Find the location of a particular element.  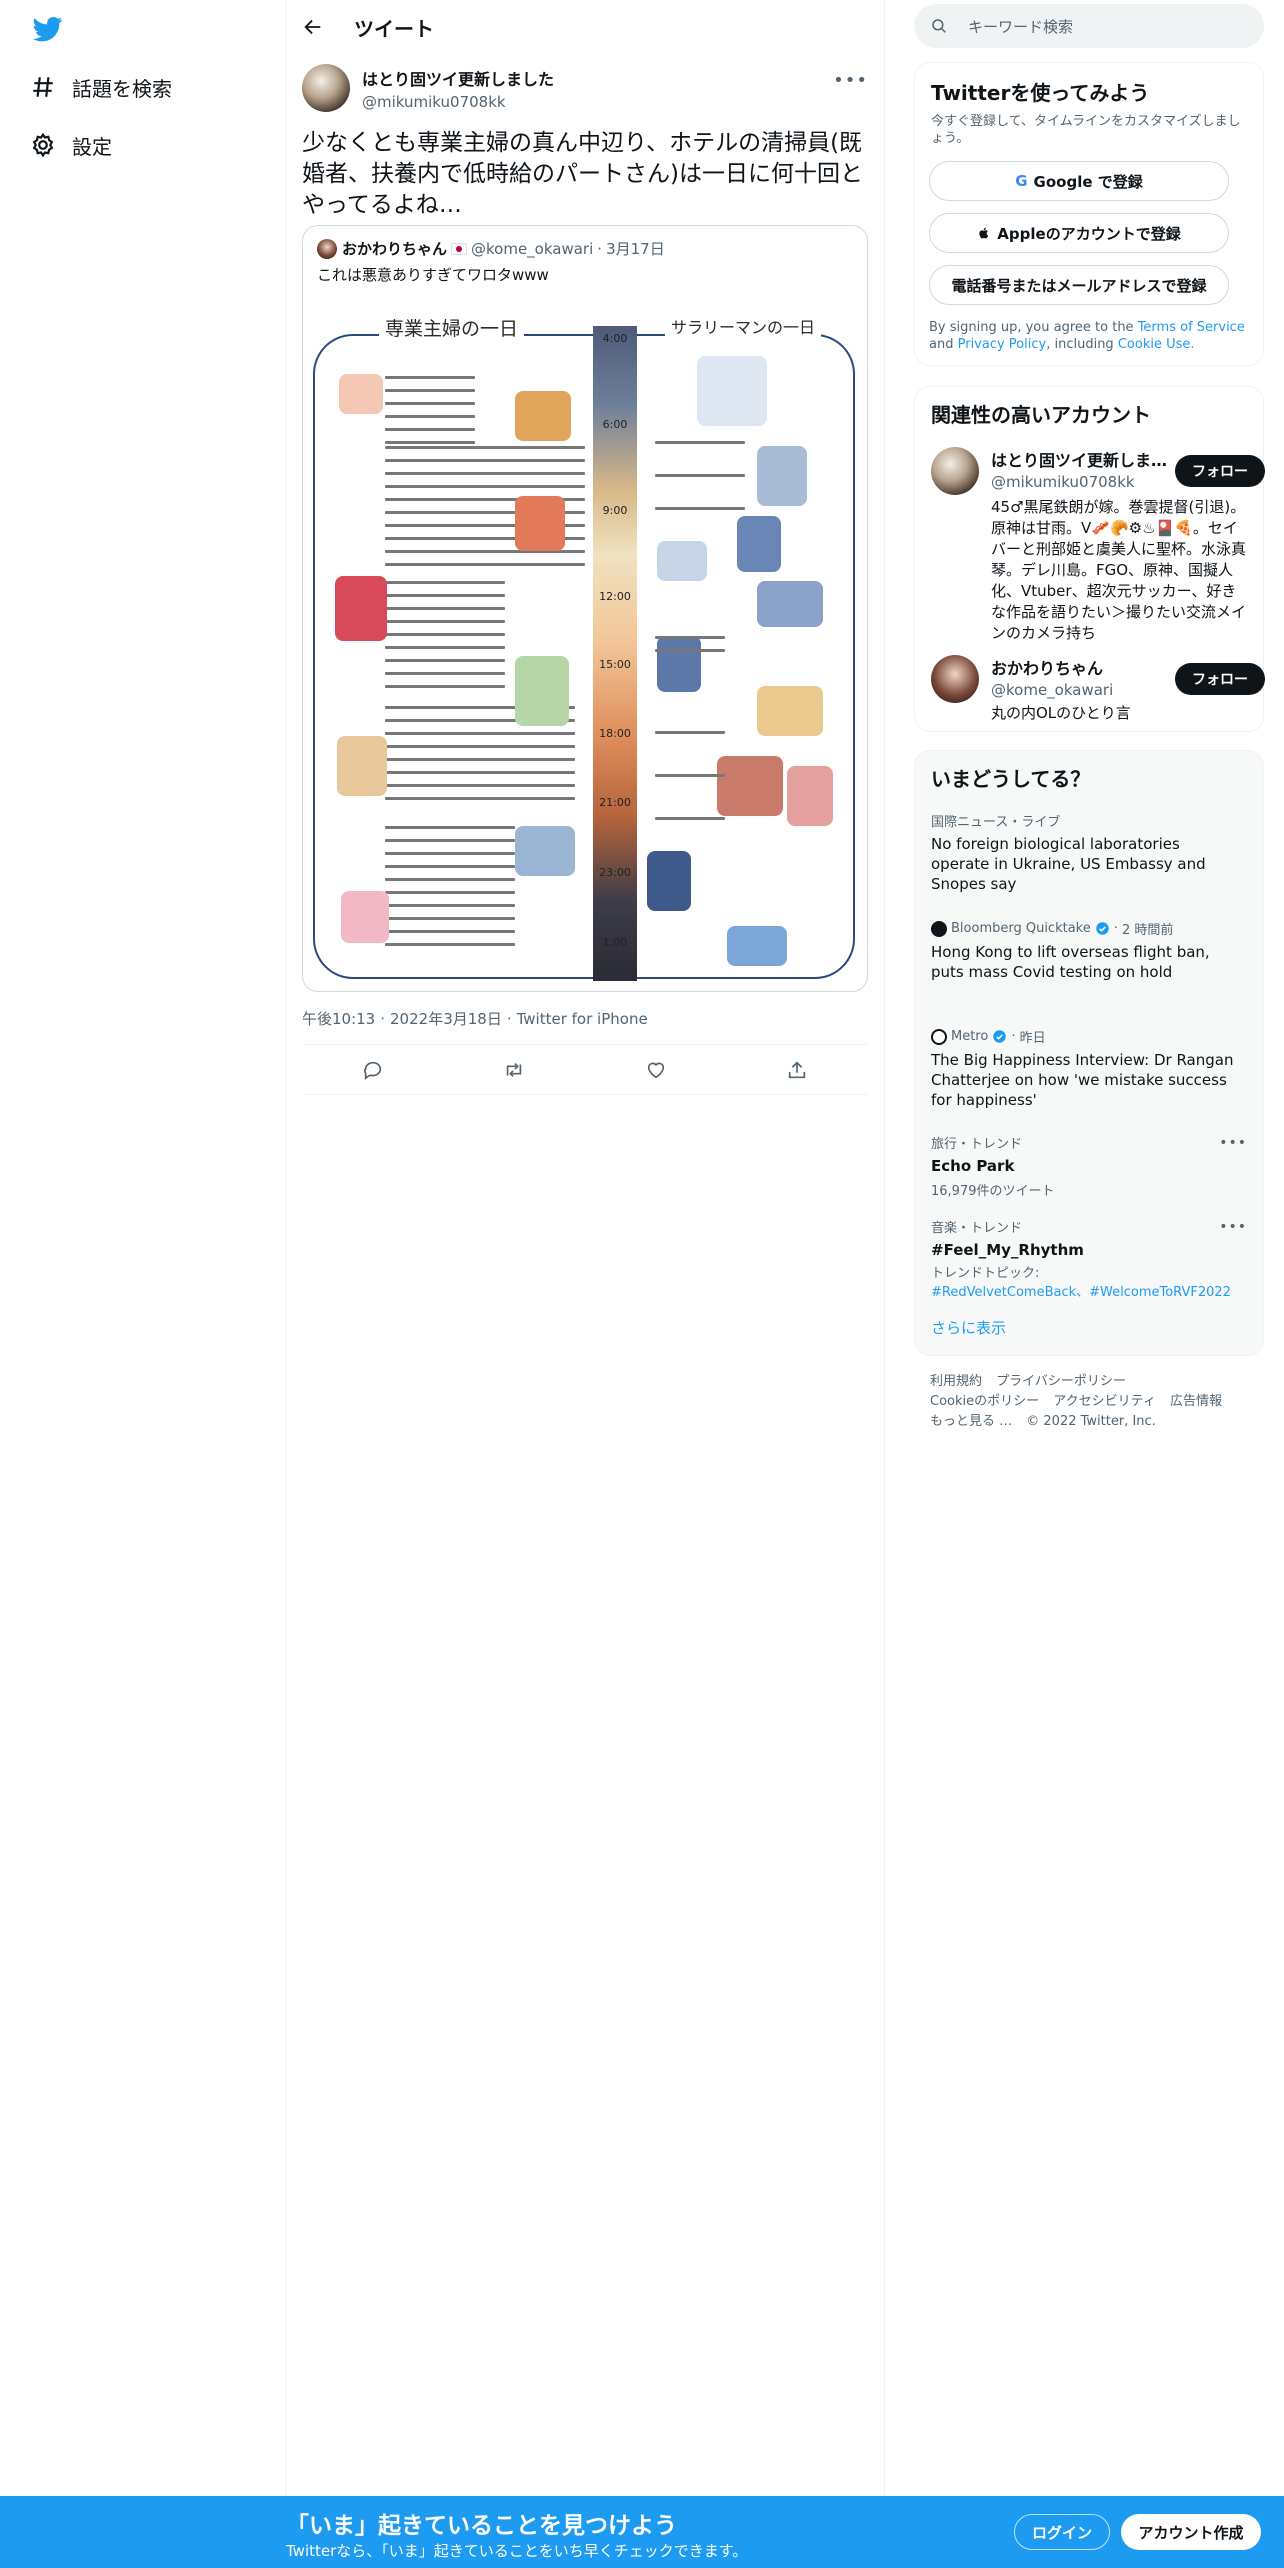

time-tick: 15:00 is located at coordinates (615, 664).